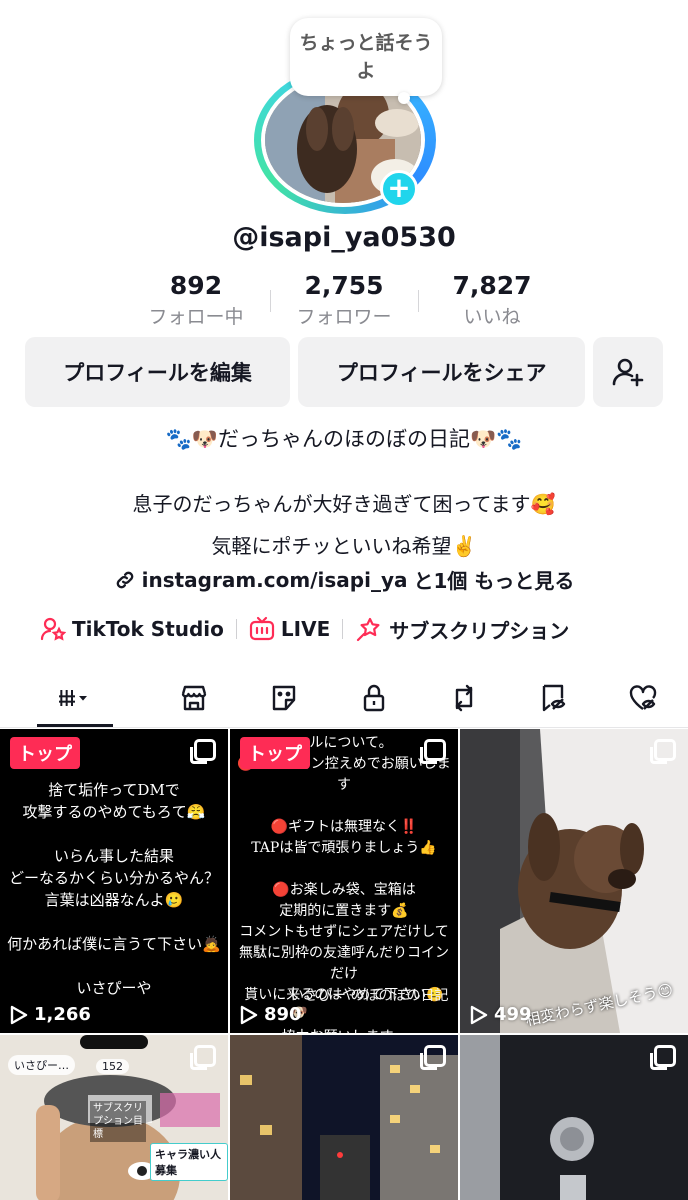 This screenshot has height=1200, width=688. I want to click on tab-shop, so click(195, 697).